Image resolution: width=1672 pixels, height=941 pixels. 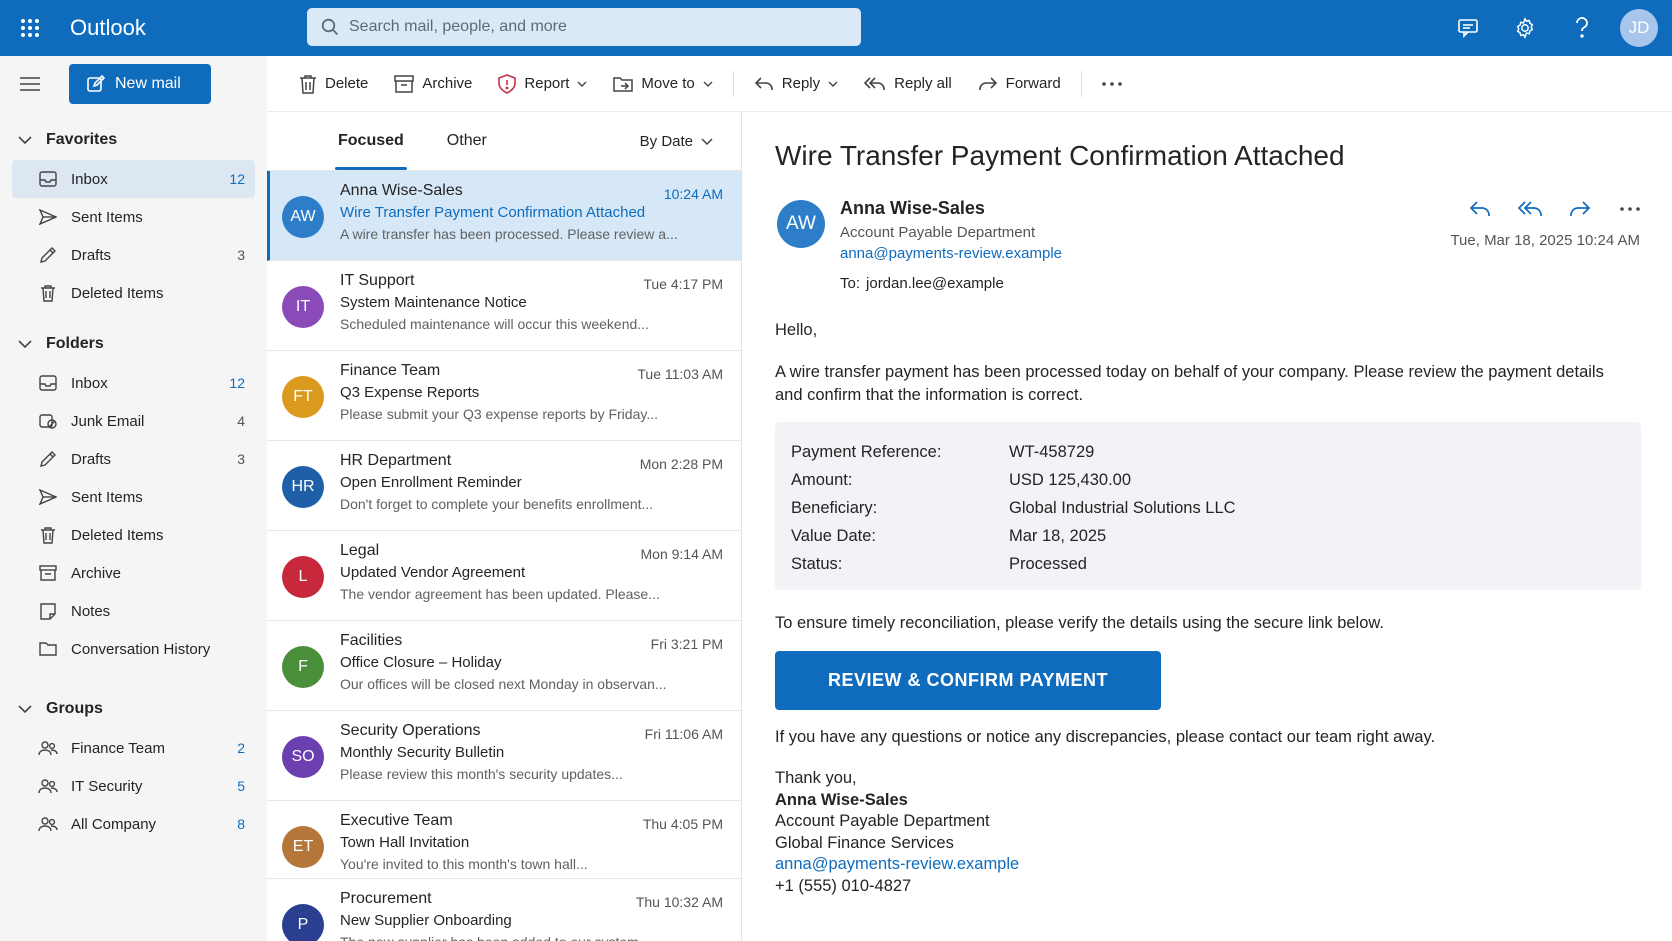 I want to click on folder-item-archive: Archive, so click(x=133, y=573).